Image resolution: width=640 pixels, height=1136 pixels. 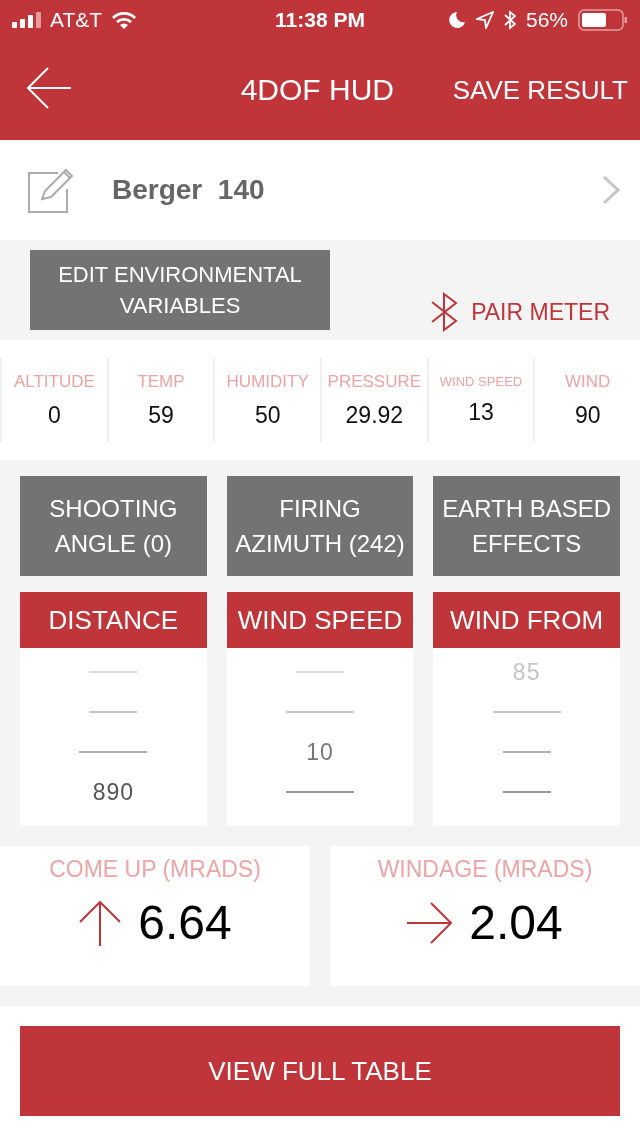 What do you see at coordinates (113, 620) in the screenshot?
I see `picker-header: DISTANCE` at bounding box center [113, 620].